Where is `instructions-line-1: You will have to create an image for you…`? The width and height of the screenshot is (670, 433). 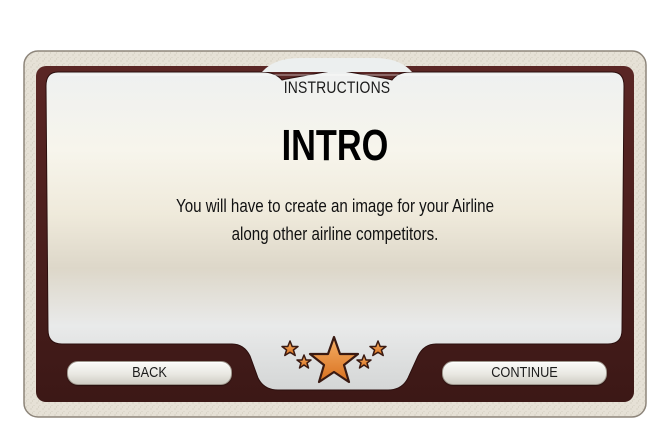
instructions-line-1: You will have to create an image for you… is located at coordinates (335, 206).